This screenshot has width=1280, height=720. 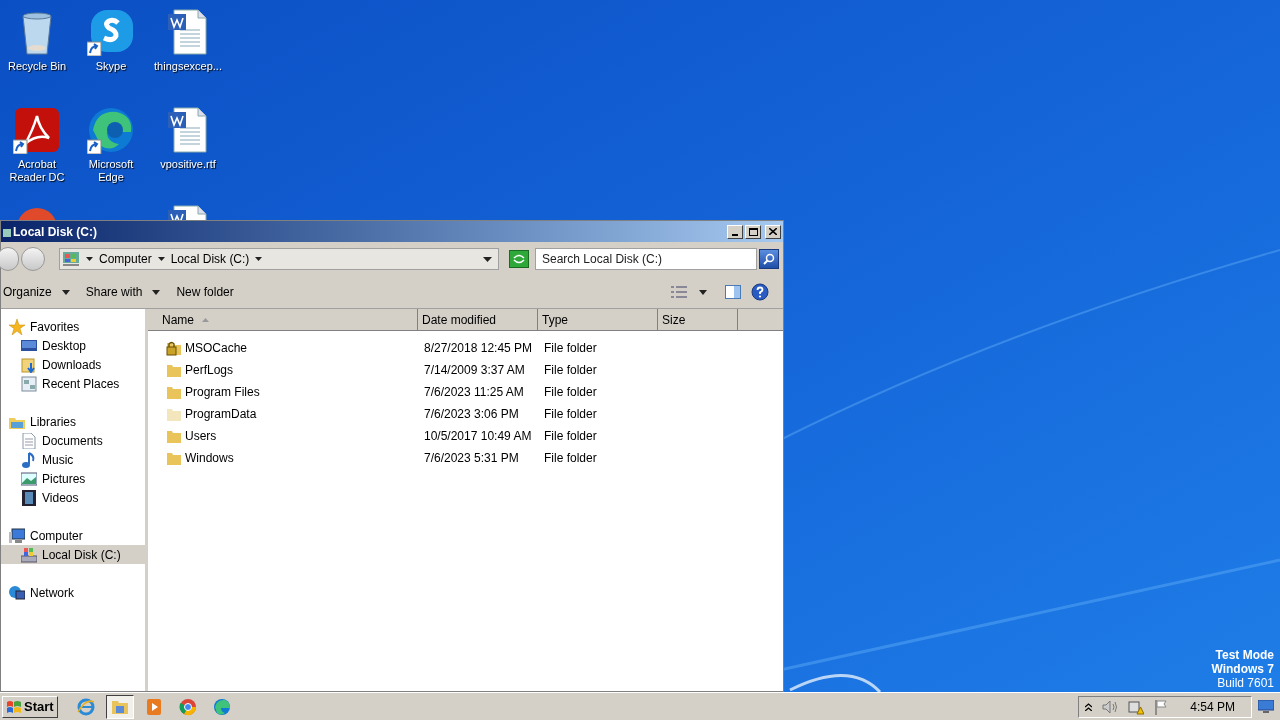 What do you see at coordinates (210, 259) in the screenshot?
I see `breadcrumb-item: Local Disk (C:)` at bounding box center [210, 259].